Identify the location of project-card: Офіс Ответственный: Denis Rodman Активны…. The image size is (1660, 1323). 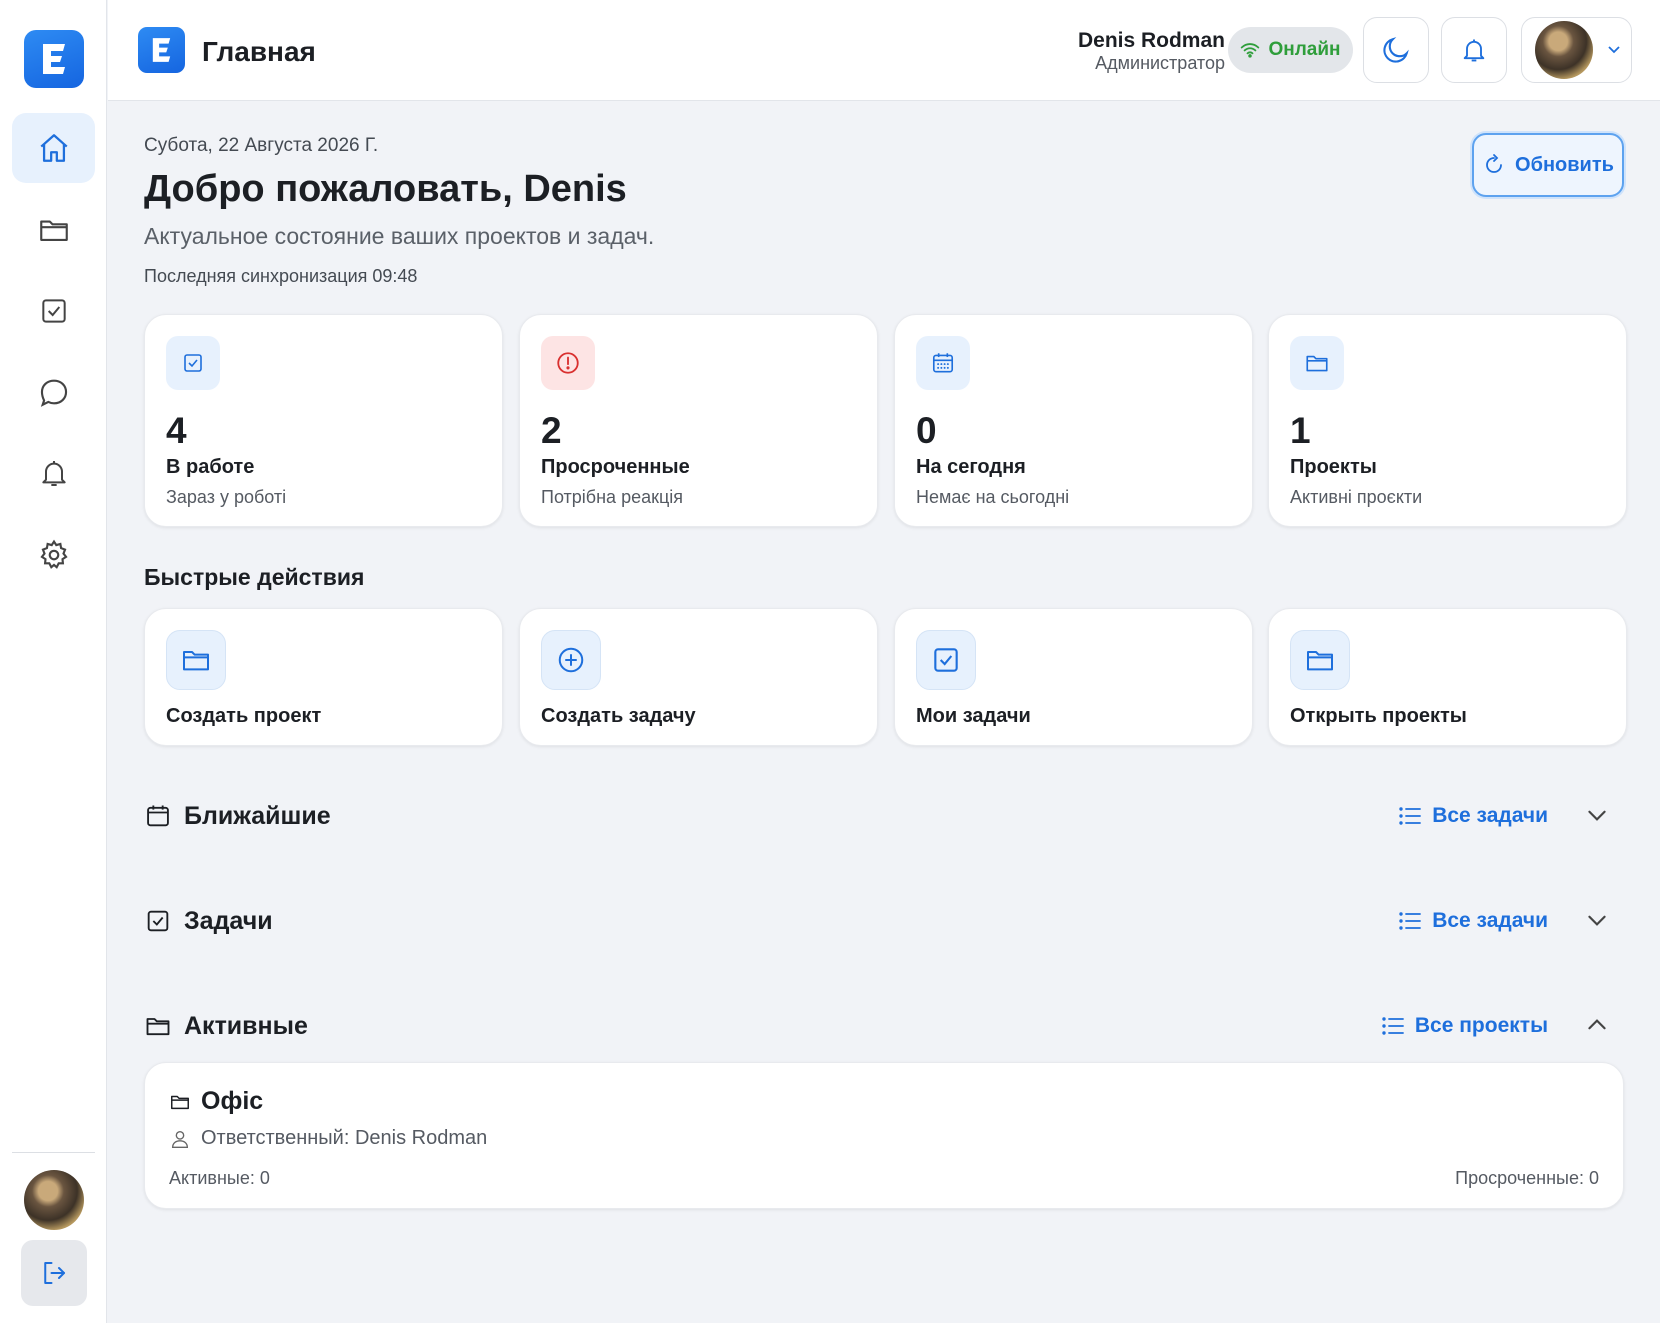
(884, 1135).